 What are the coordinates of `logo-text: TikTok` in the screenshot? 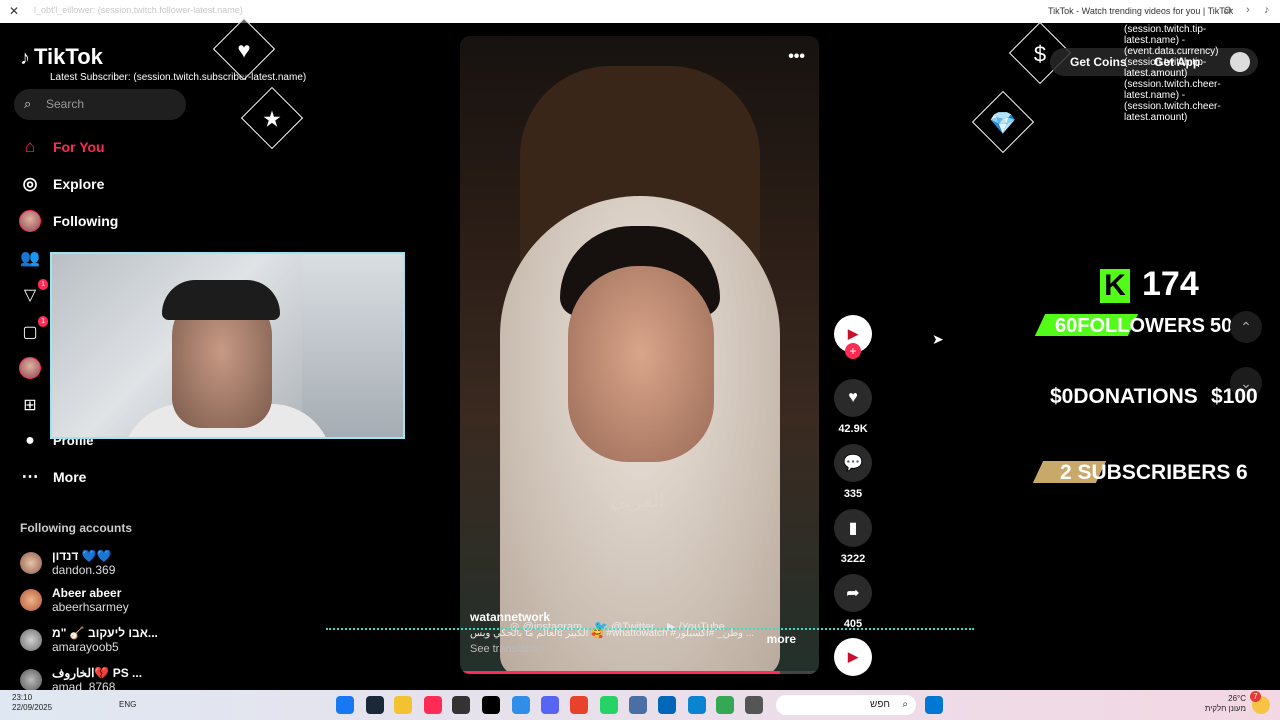 It's located at (68, 56).